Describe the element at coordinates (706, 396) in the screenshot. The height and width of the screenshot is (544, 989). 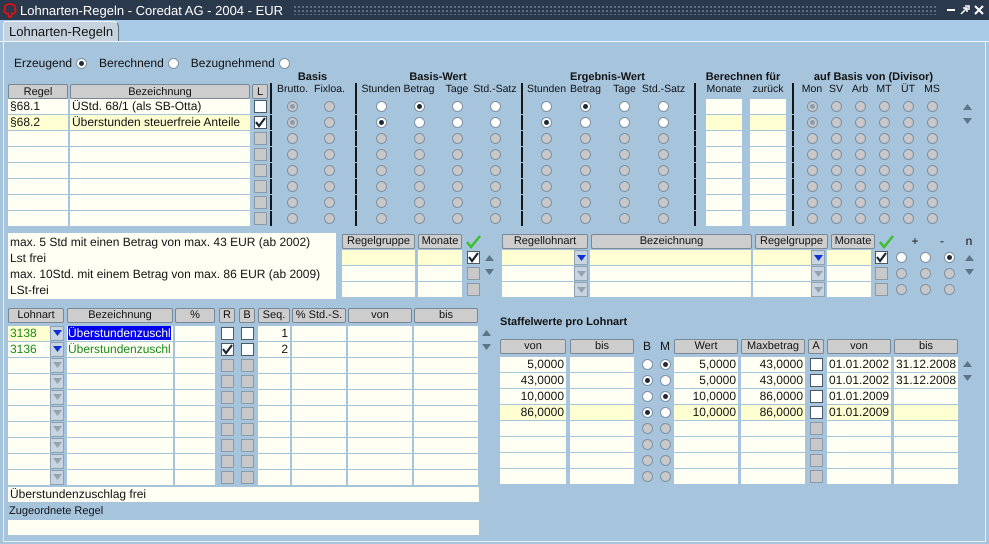
I see `table-cell: 10,0000` at that location.